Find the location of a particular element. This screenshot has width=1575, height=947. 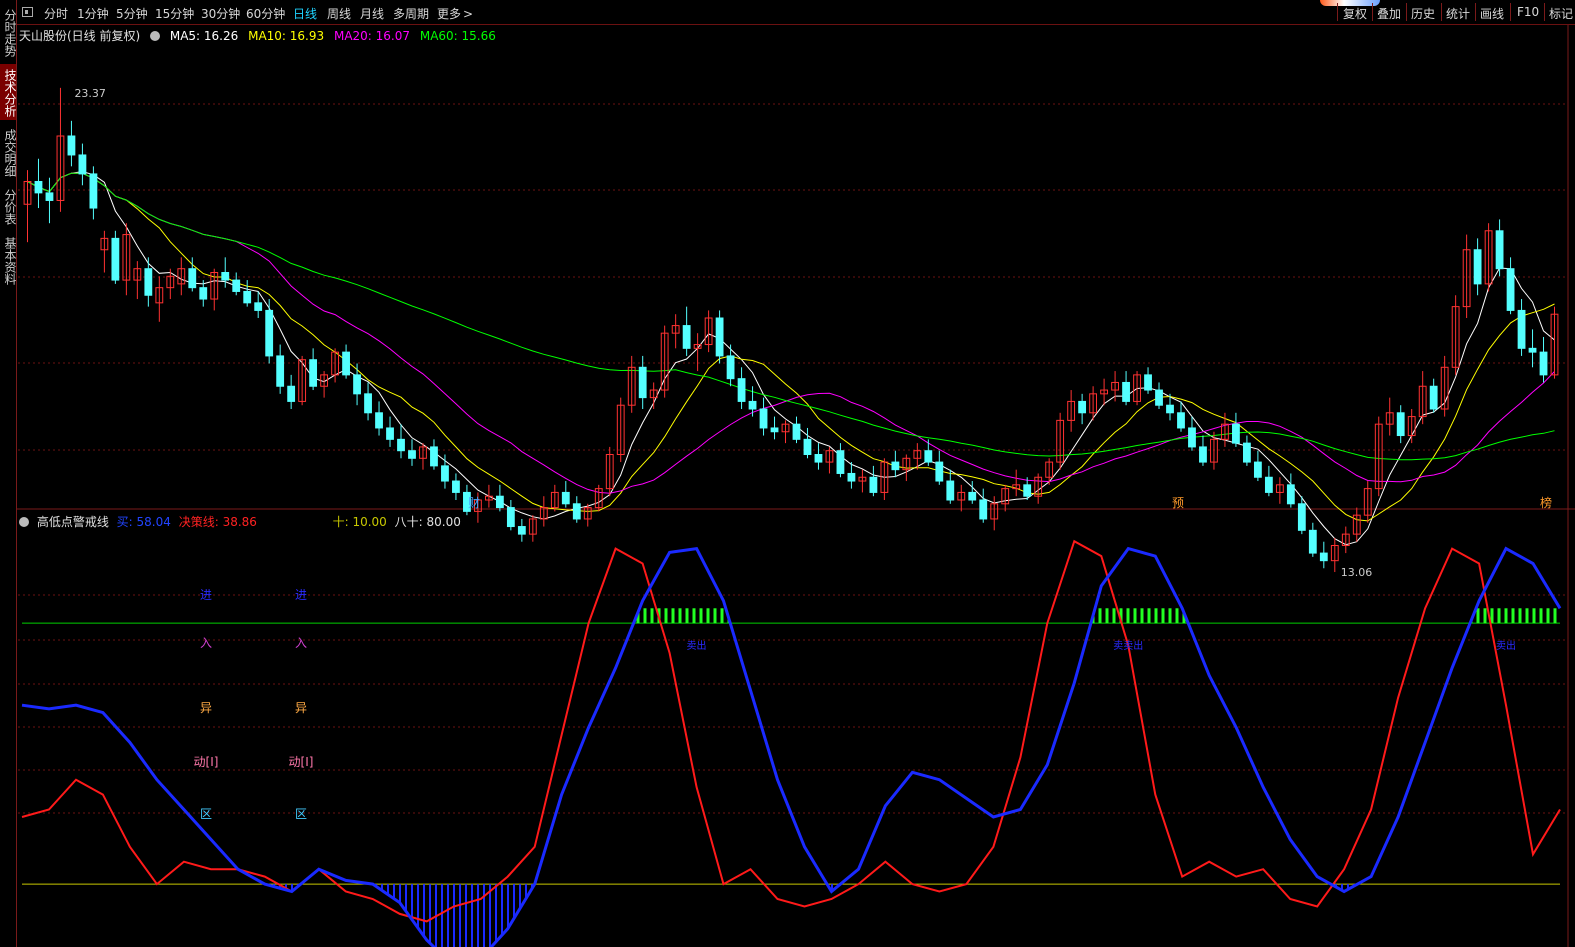

event-marker: 榜 is located at coordinates (1546, 502).